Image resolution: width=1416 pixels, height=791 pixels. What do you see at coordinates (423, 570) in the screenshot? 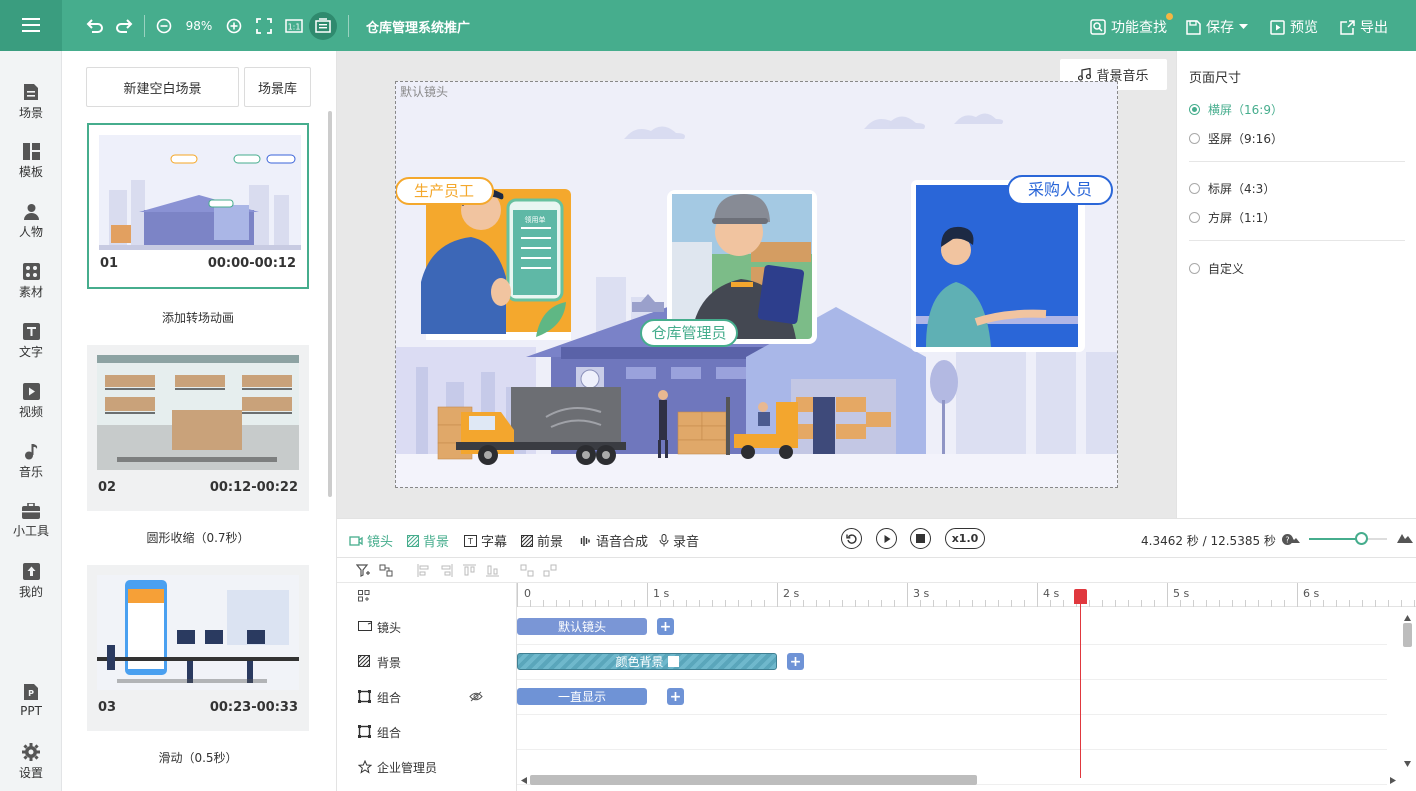
I see `align-left-icon` at bounding box center [423, 570].